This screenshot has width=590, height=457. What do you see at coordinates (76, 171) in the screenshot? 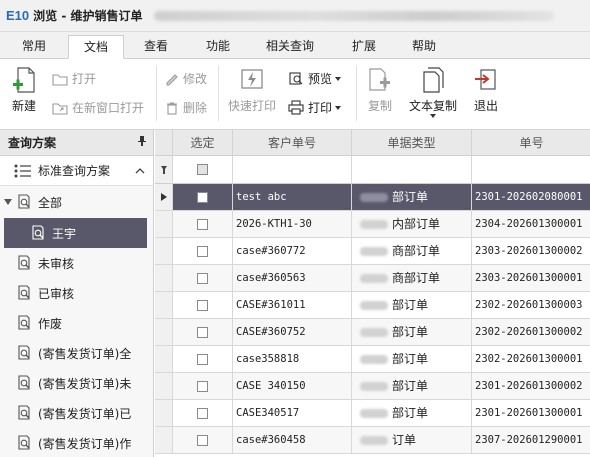
I see `query-plan-dropdown: 标准查询方案` at bounding box center [76, 171].